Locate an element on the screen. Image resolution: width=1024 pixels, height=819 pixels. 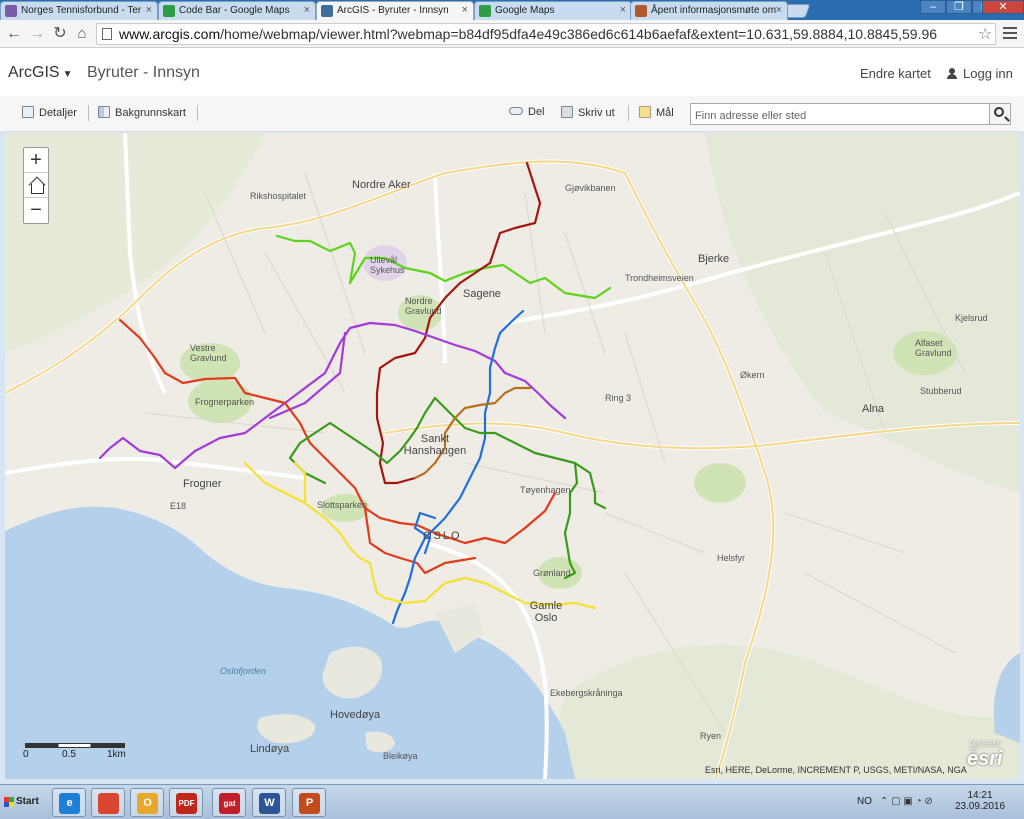
back-arrow-icon: ← is located at coordinates (14, 34).